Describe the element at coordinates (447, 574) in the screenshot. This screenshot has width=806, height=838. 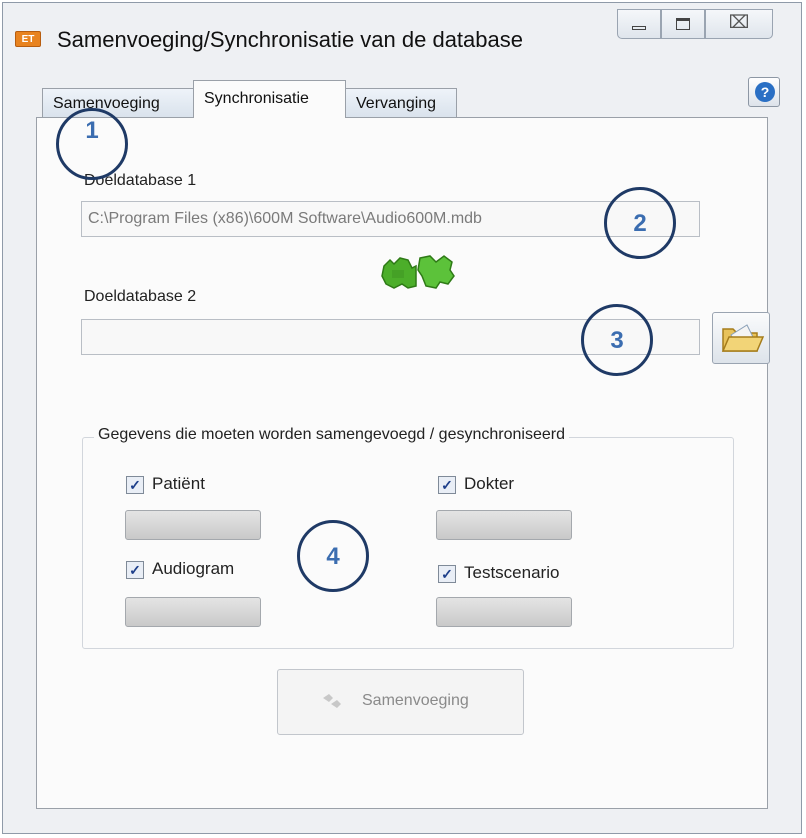
I see `checkbox-testscenario: ✓` at that location.